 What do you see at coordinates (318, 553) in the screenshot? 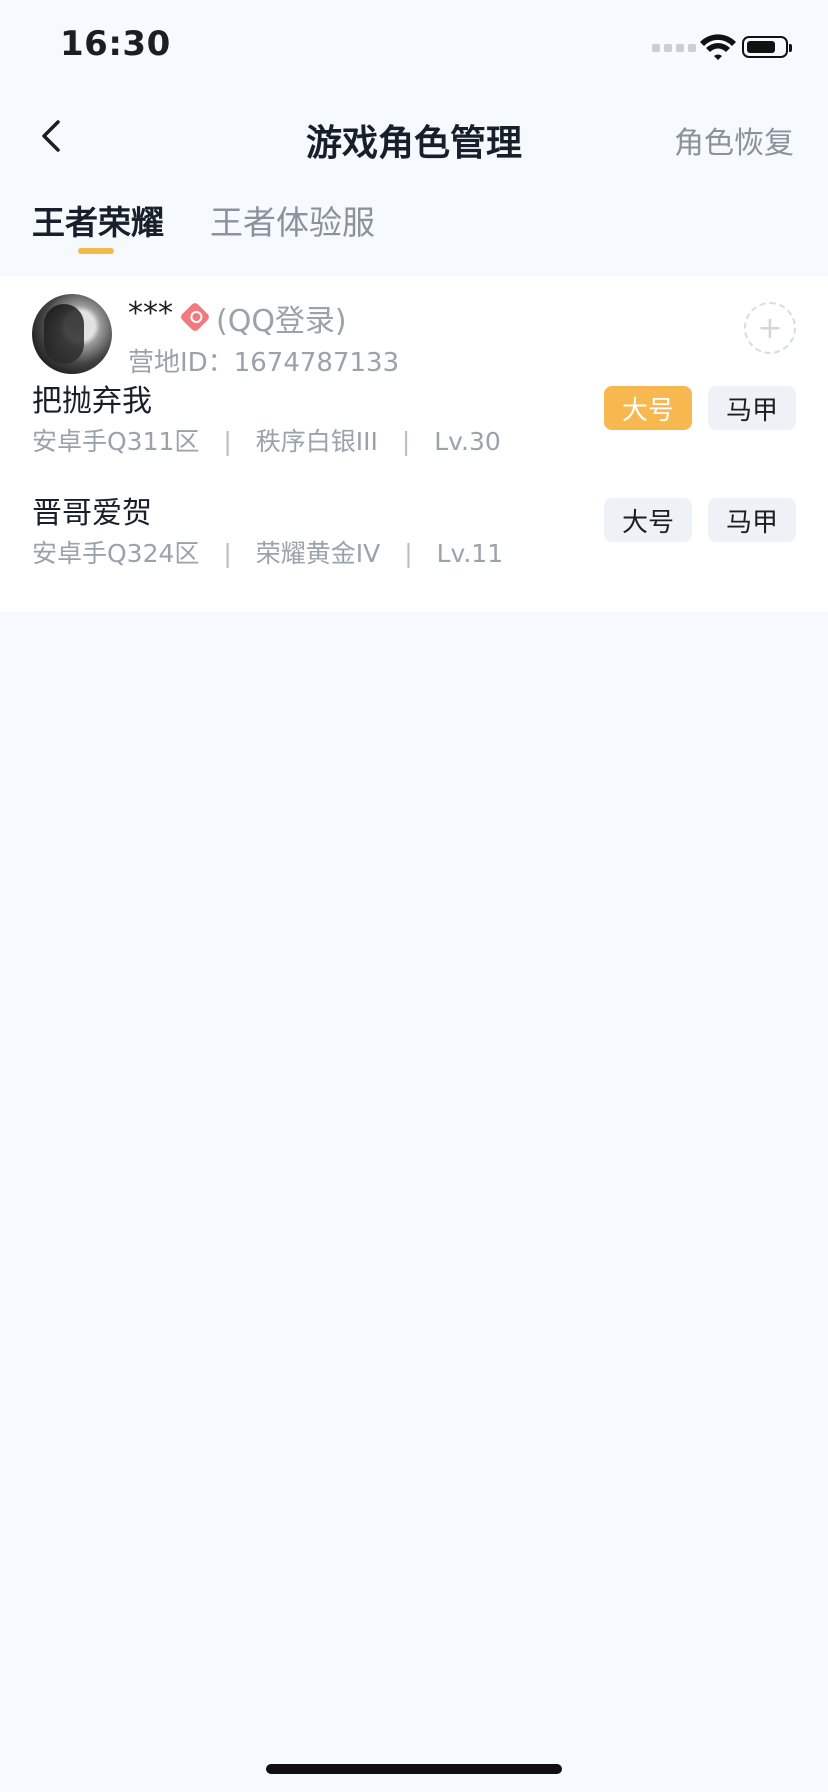
I see `role-rank: 荣耀黄金IV` at bounding box center [318, 553].